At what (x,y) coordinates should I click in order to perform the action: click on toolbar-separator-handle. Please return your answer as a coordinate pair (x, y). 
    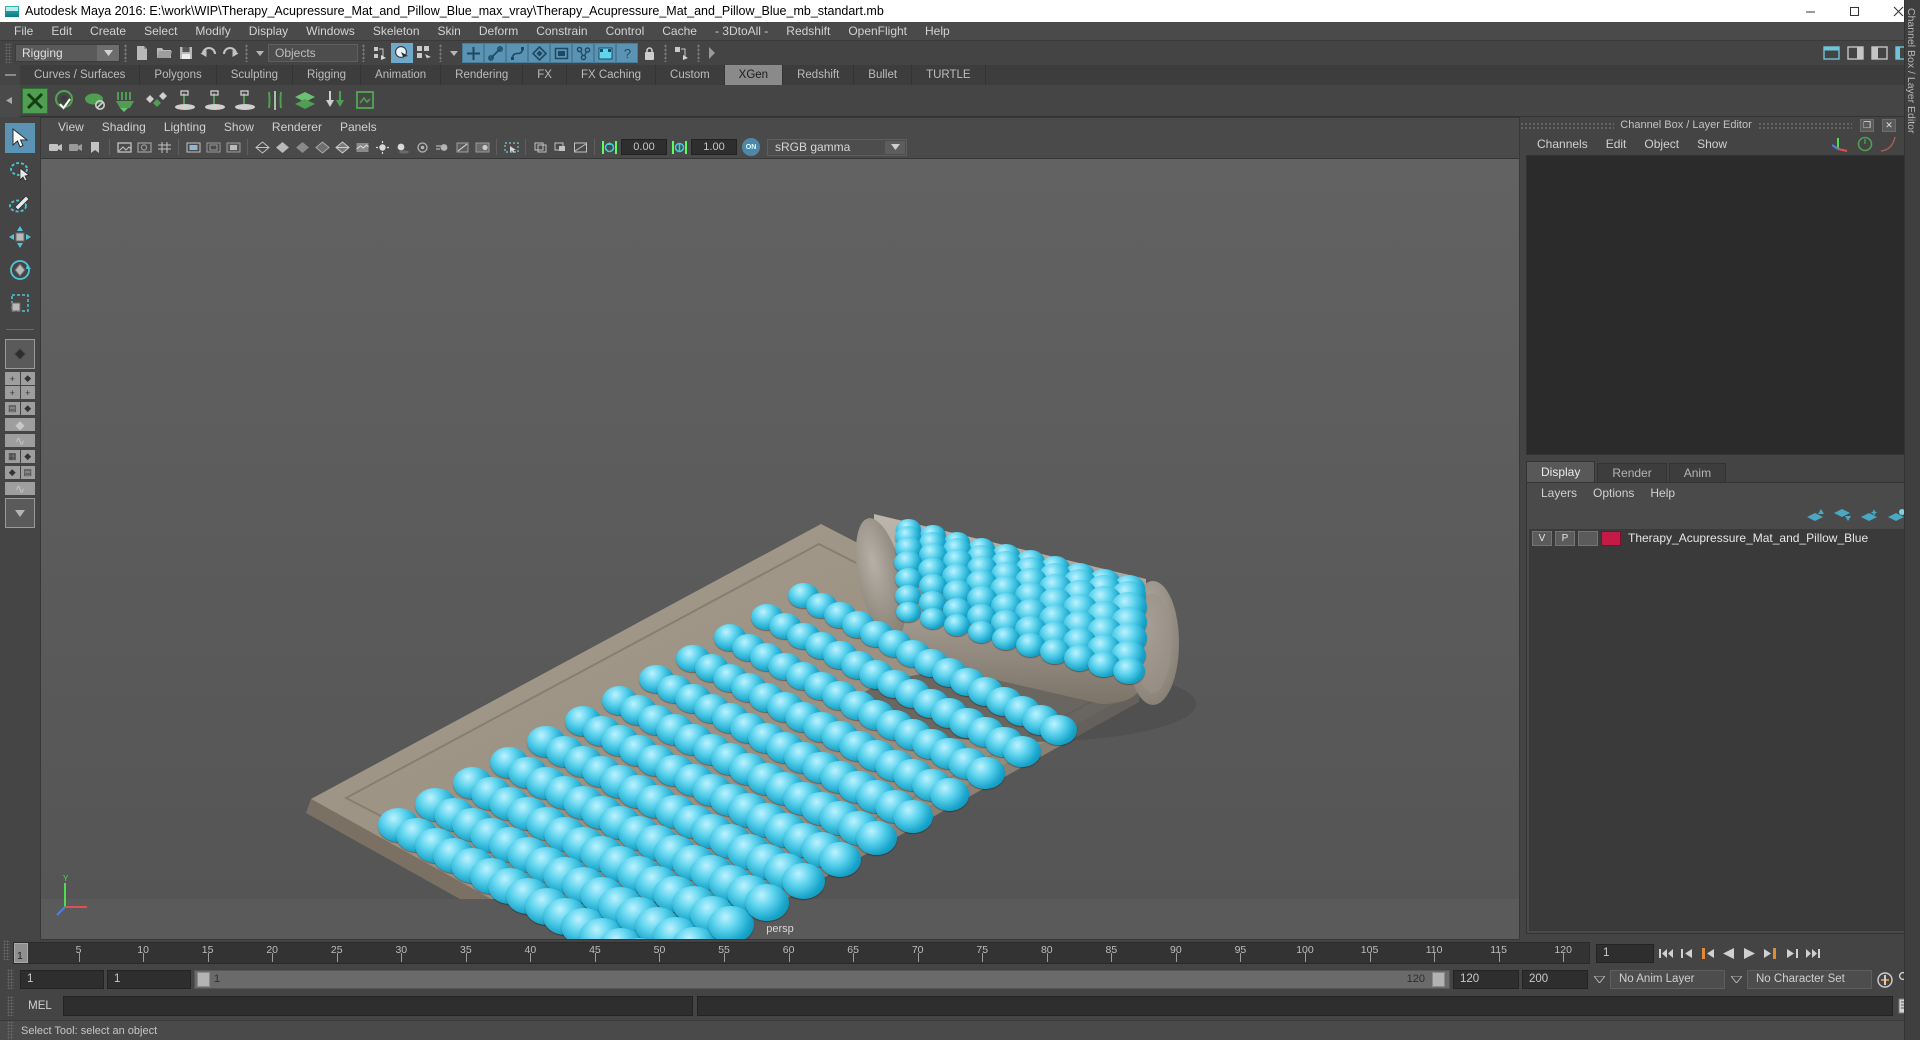
    Looking at the image, I should click on (125, 53).